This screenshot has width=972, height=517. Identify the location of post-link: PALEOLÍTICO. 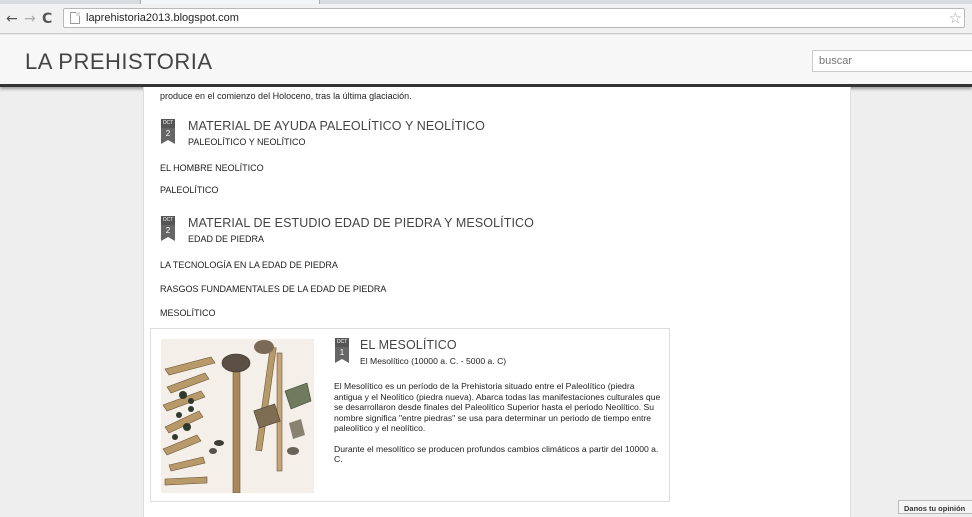
(189, 190).